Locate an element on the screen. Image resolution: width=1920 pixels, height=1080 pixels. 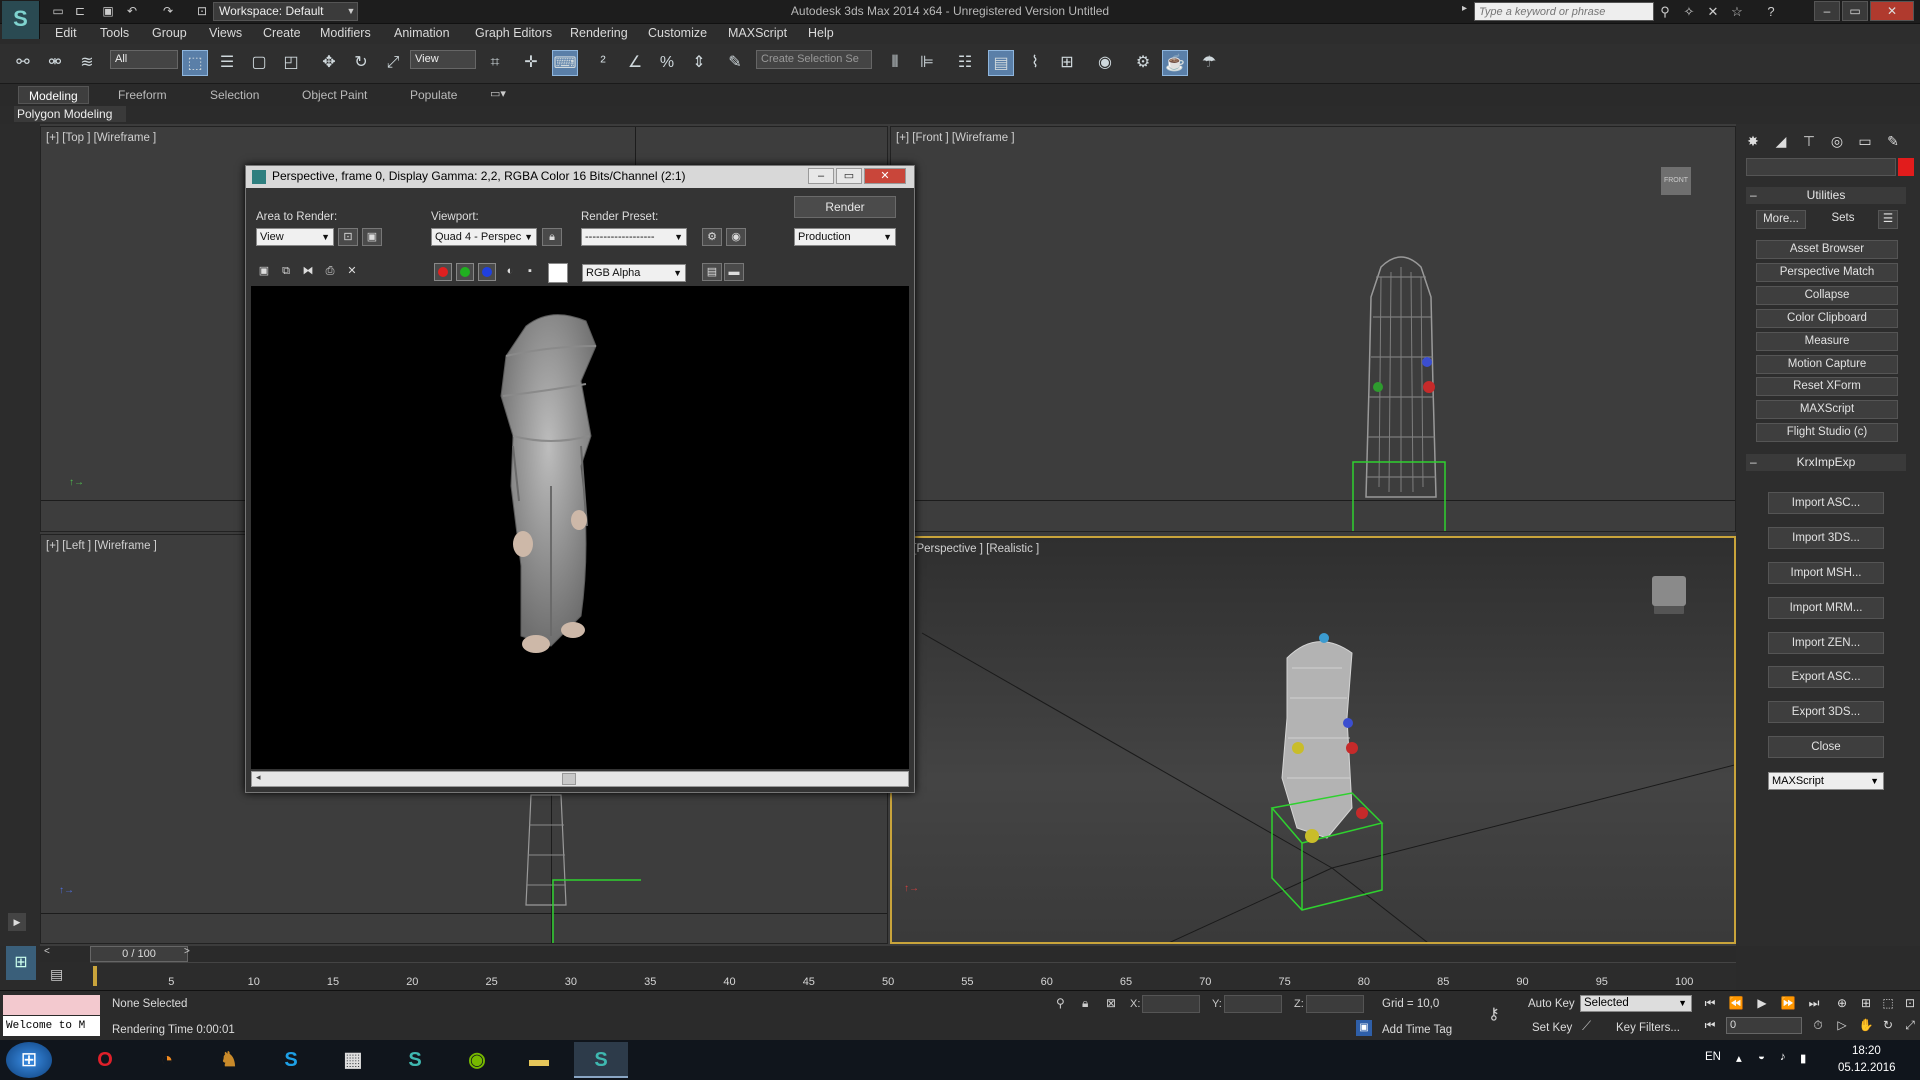
environment-effects-icon: ◉ is located at coordinates (736, 237).